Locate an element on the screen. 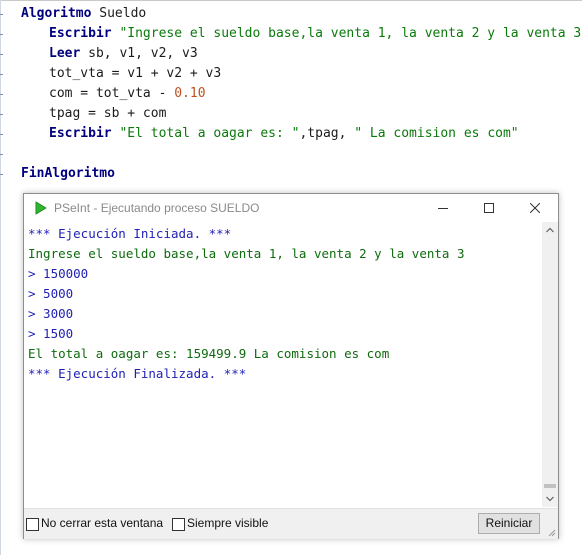  minimize-icon is located at coordinates (443, 208).